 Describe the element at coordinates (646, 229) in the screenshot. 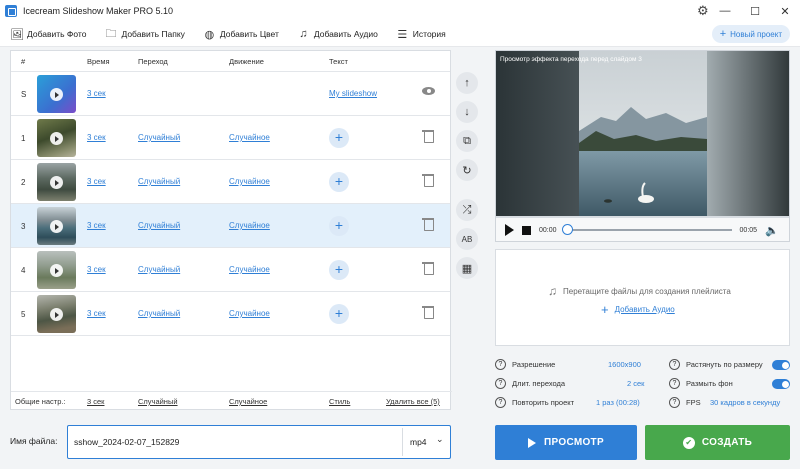

I see `seek-slider` at that location.